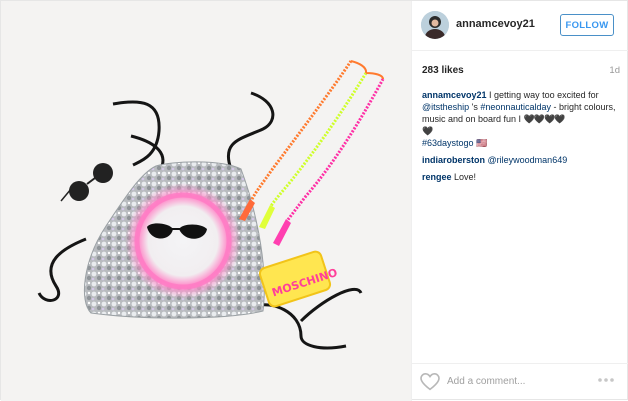 The height and width of the screenshot is (401, 628). Describe the element at coordinates (448, 143) in the screenshot. I see `caption-hashtag-2: #63daystogo` at that location.